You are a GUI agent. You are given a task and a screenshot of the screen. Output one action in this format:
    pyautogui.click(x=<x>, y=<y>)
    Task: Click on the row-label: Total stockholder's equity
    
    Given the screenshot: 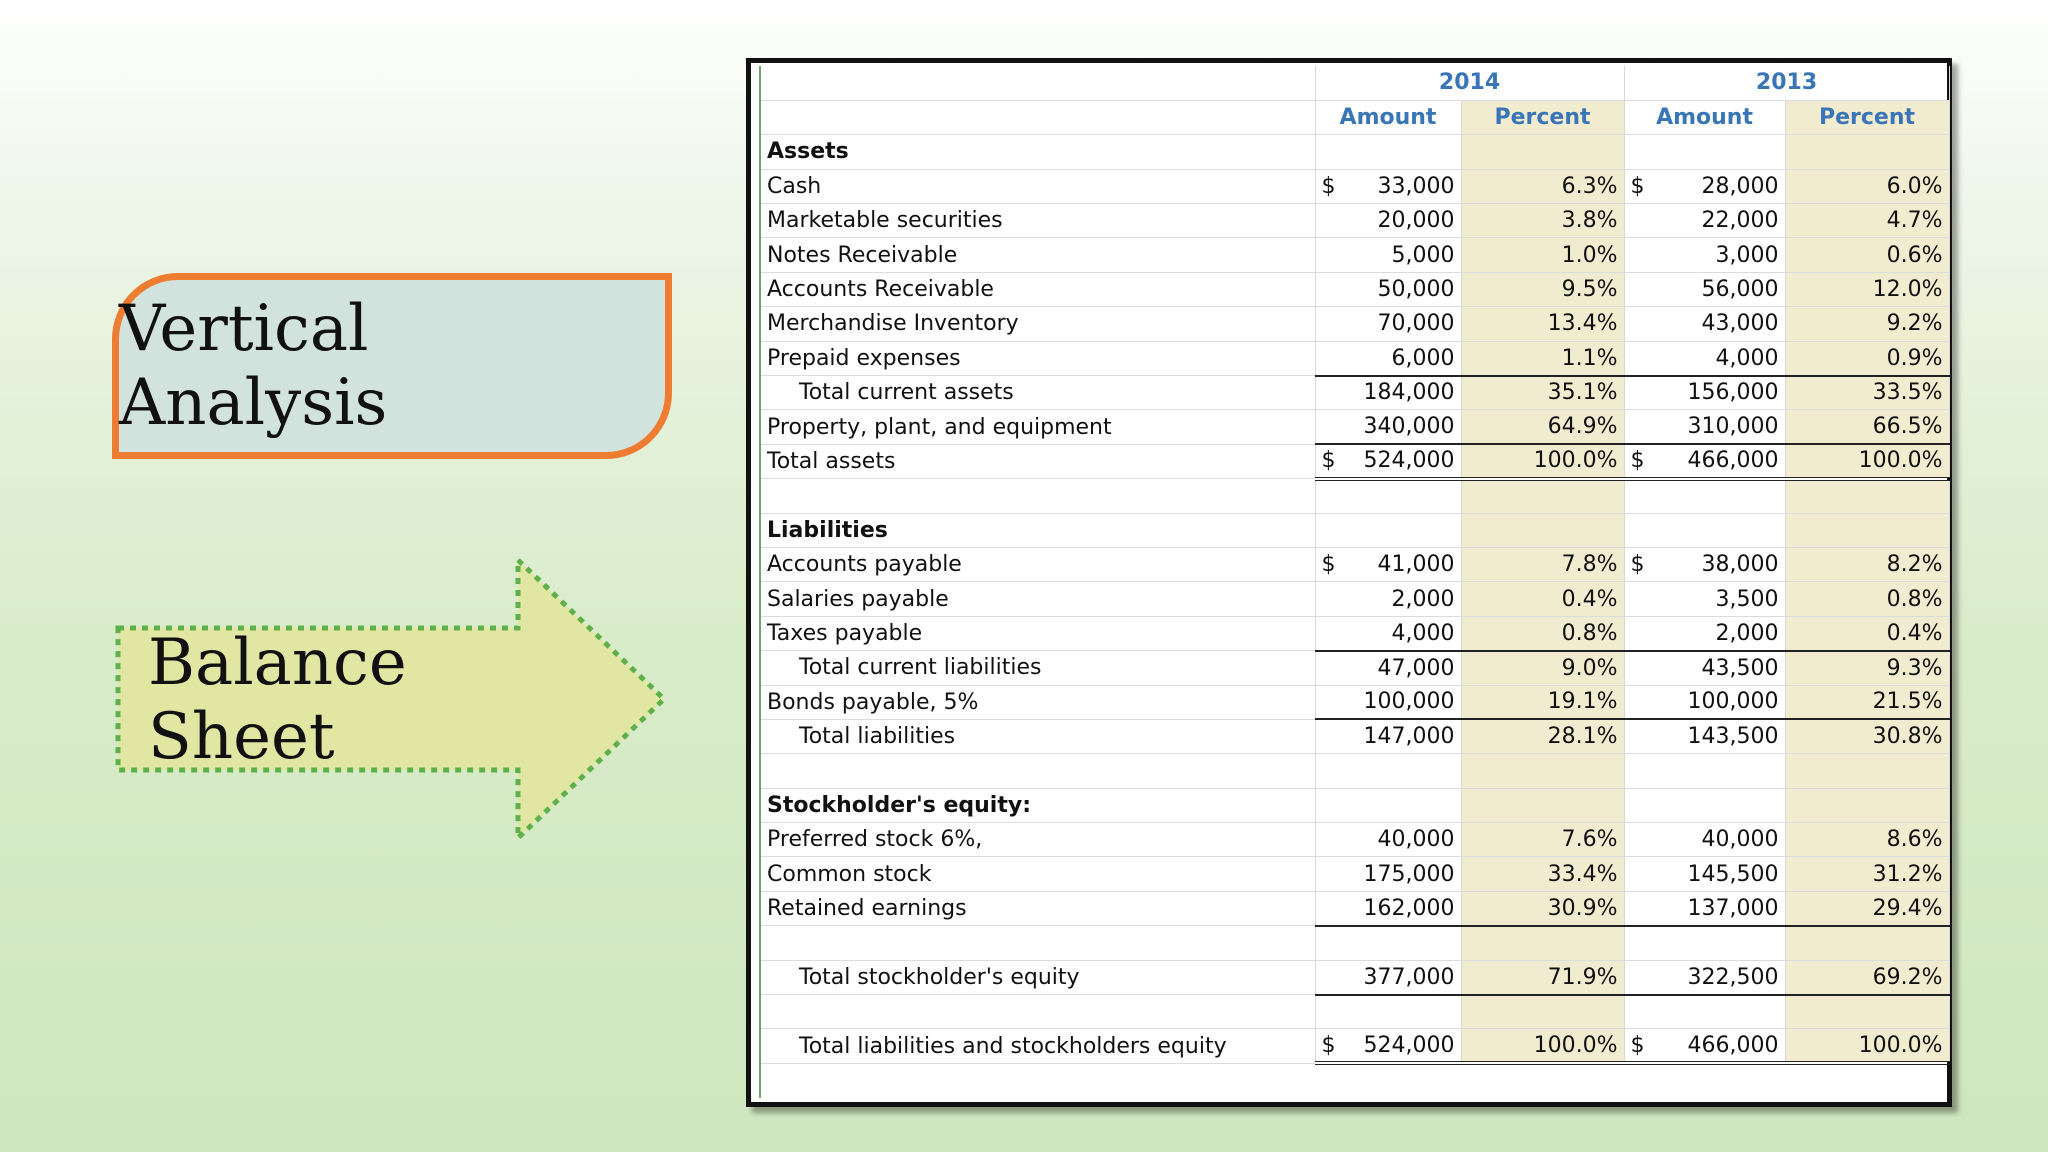 What is the action you would take?
    pyautogui.click(x=1038, y=978)
    